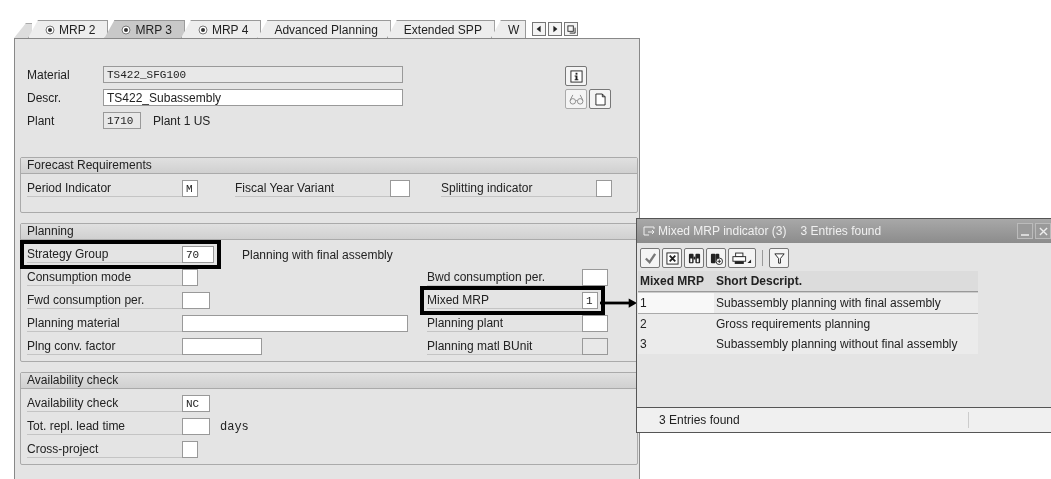 The image size is (1051, 479). What do you see at coordinates (104, 346) in the screenshot?
I see `field-label: Plng conv. factor` at bounding box center [104, 346].